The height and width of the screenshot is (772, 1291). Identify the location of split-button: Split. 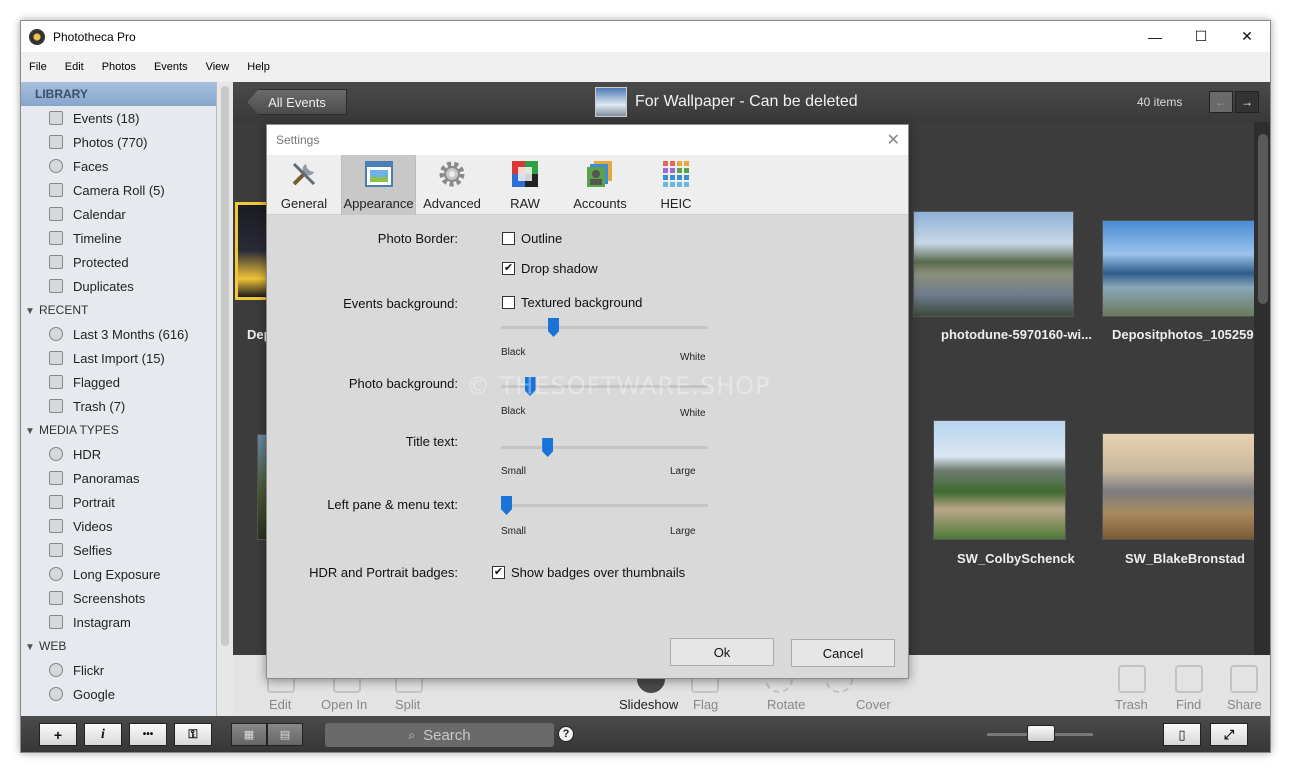
(407, 704).